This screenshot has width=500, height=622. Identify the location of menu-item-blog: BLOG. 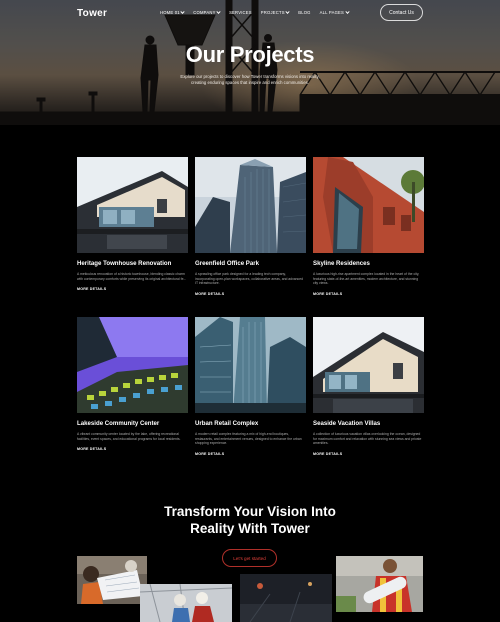
(304, 12).